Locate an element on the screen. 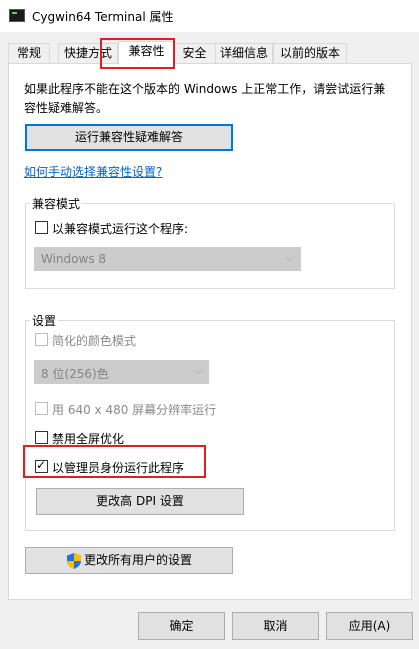 The image size is (419, 649). res-640-label: 用 640 x 480 屏幕分辨率运行 is located at coordinates (134, 410).